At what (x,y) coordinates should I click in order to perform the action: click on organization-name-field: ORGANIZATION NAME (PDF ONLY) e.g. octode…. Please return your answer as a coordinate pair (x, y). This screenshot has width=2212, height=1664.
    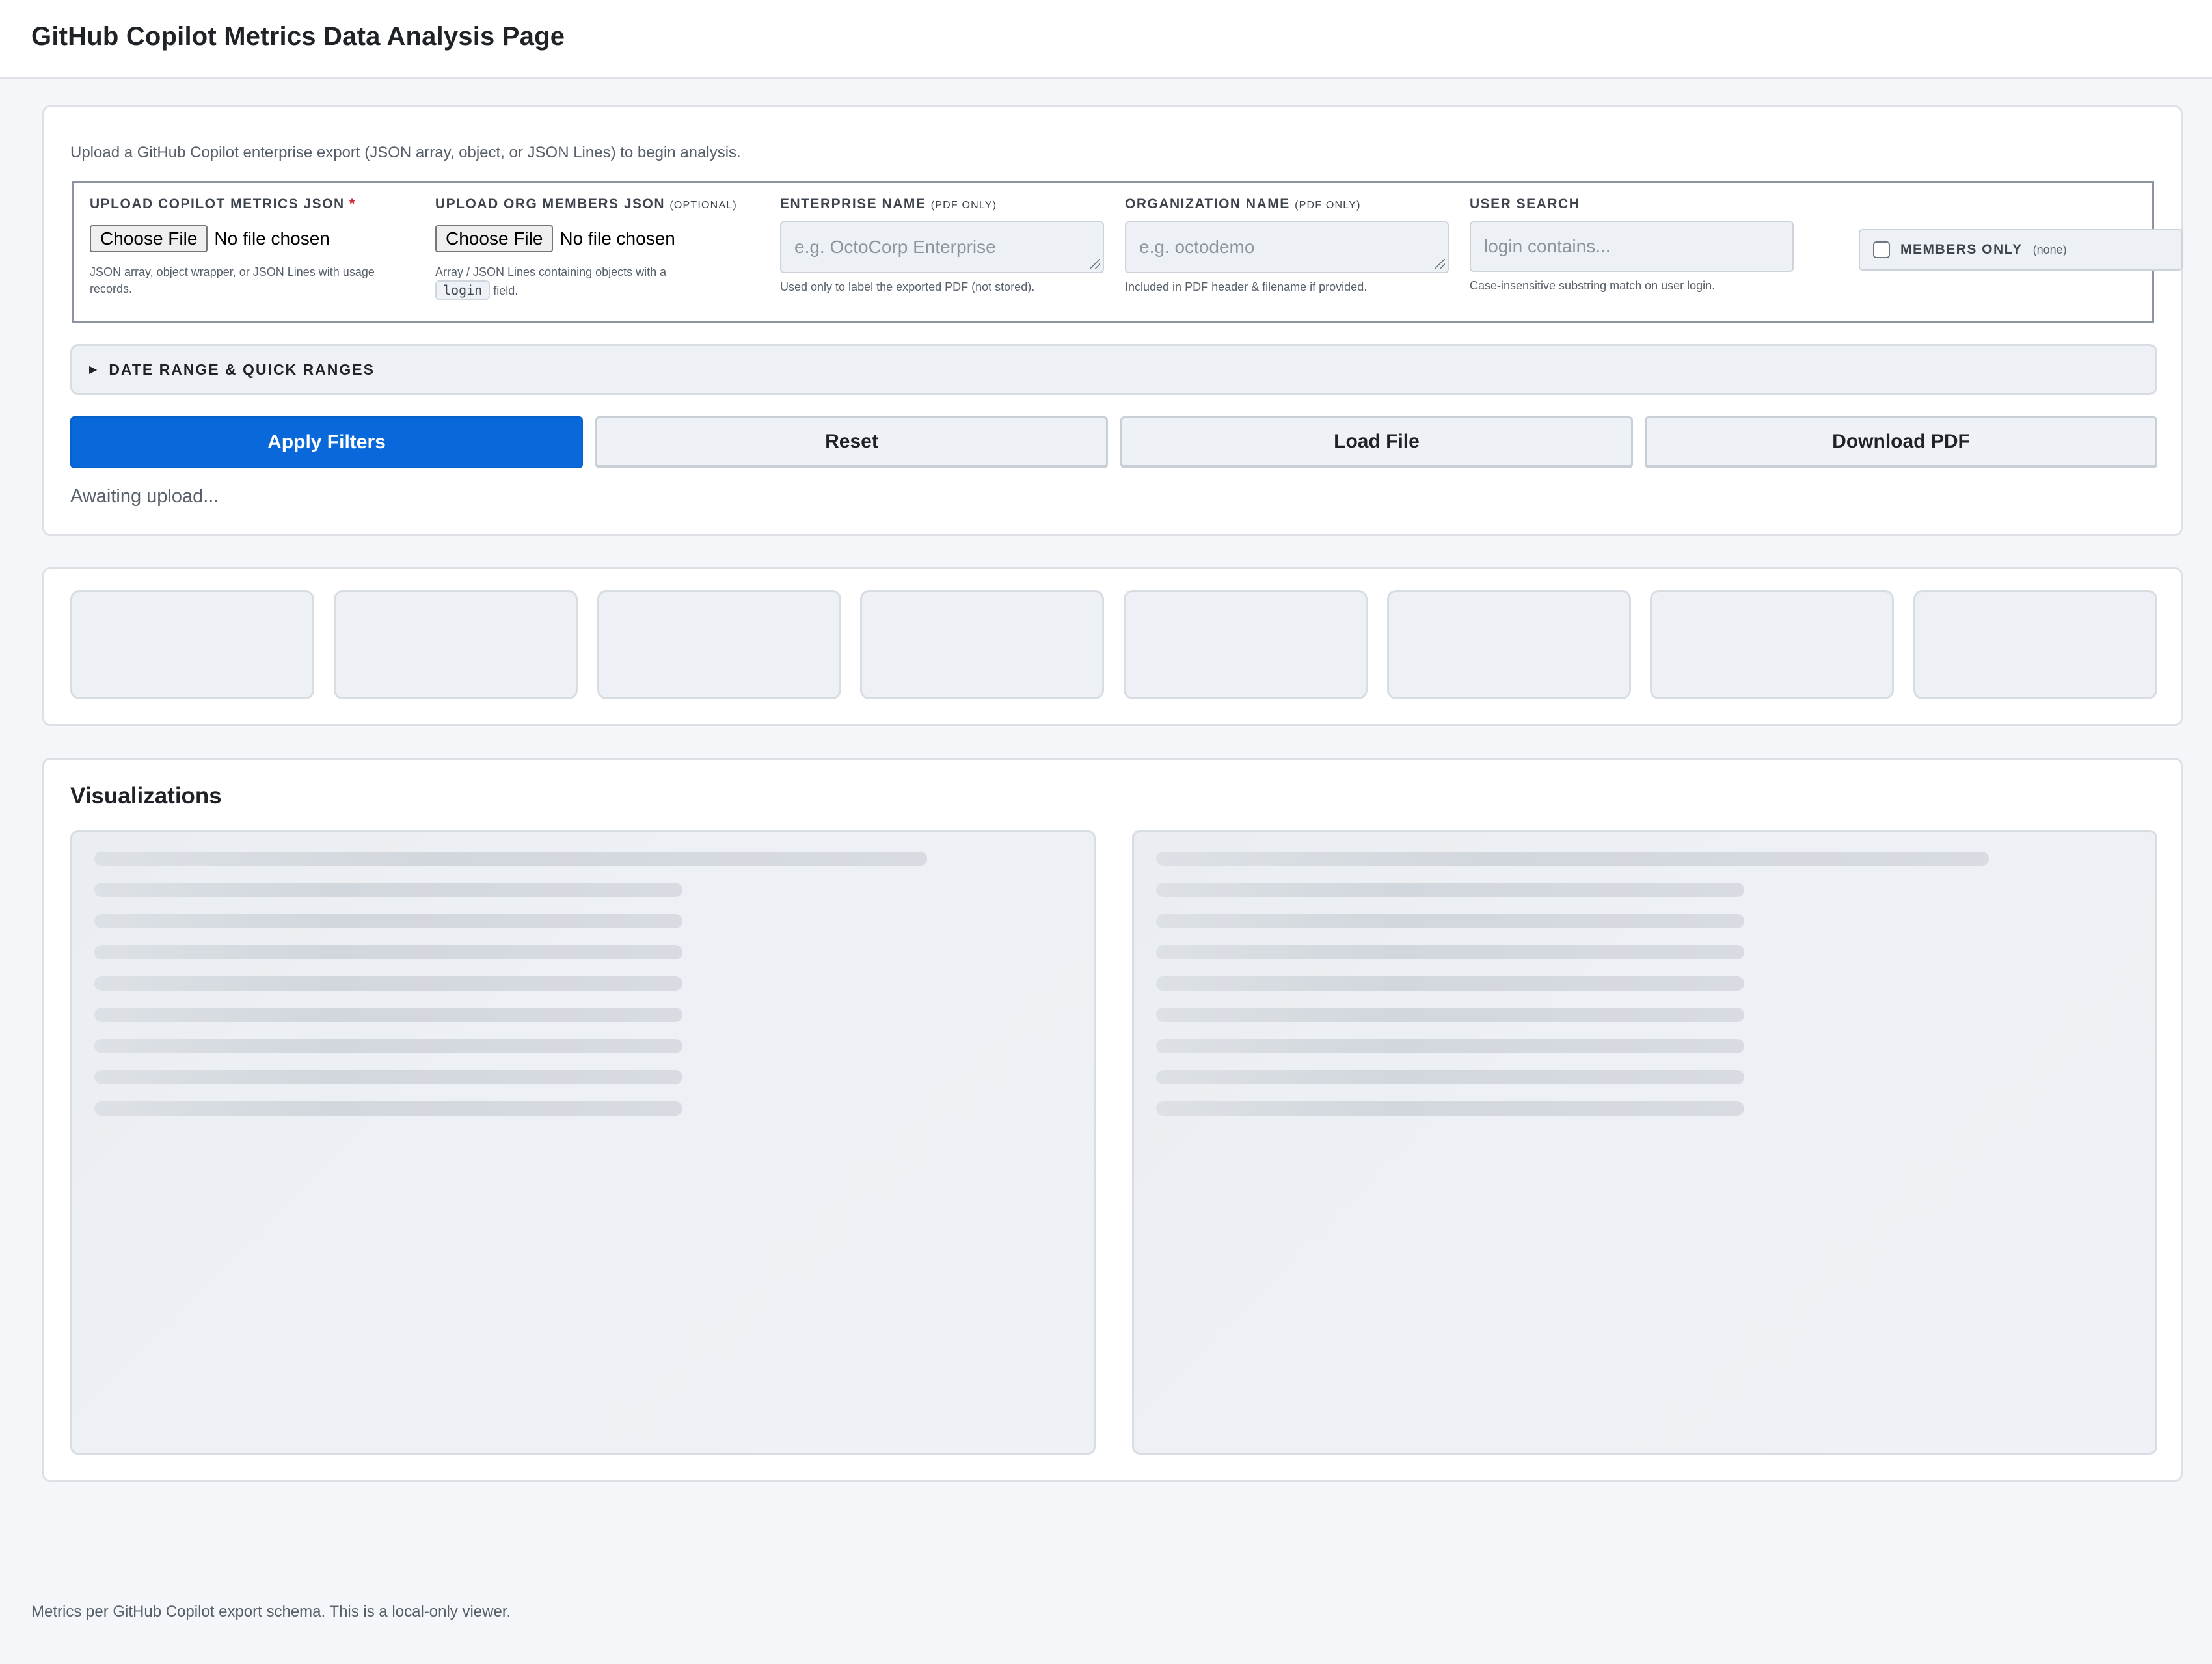
    Looking at the image, I should click on (1287, 246).